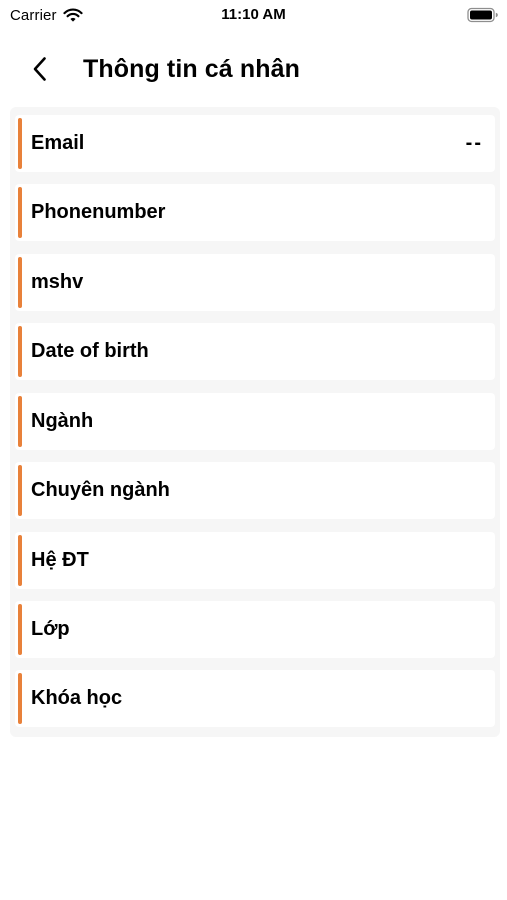 The height and width of the screenshot is (900, 507). I want to click on back-button, so click(40, 69).